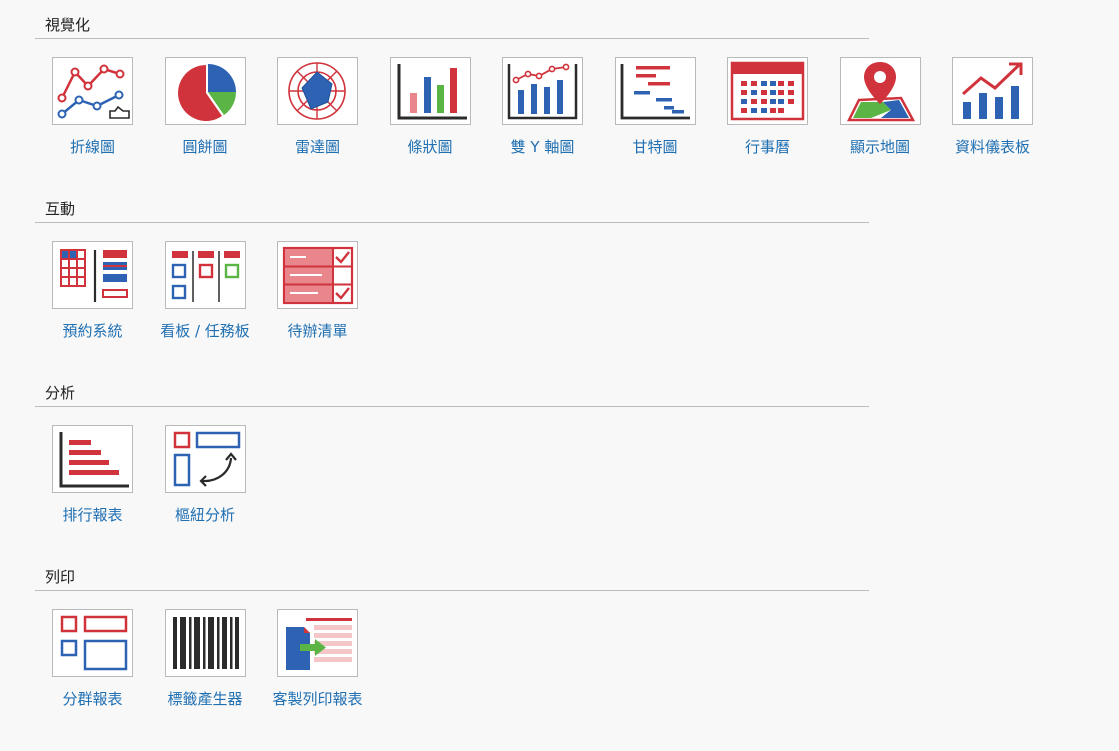 This screenshot has width=1119, height=751. Describe the element at coordinates (205, 699) in the screenshot. I see `app-label: 標籤產生器` at that location.